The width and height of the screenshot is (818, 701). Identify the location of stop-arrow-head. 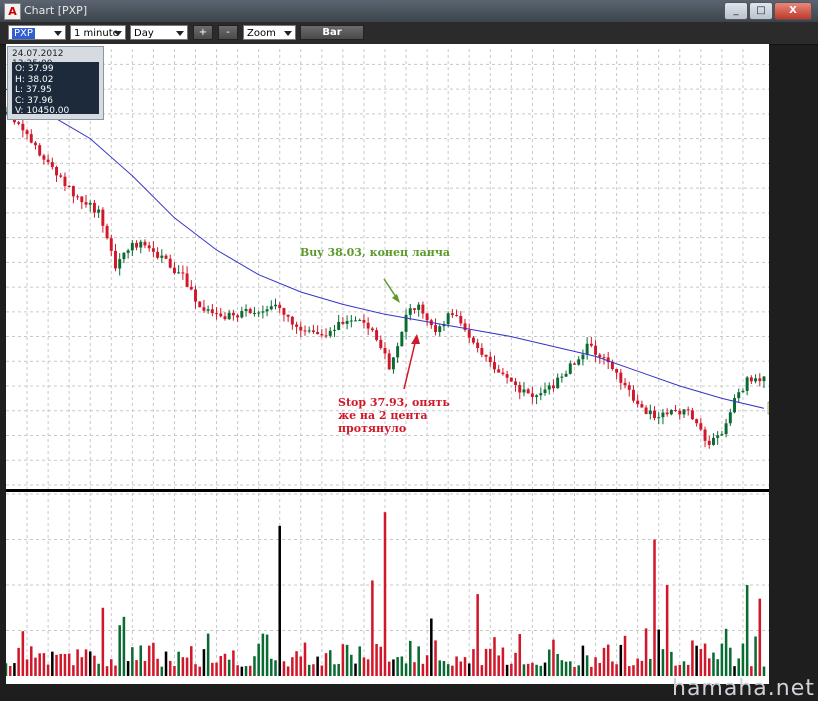
(415, 339).